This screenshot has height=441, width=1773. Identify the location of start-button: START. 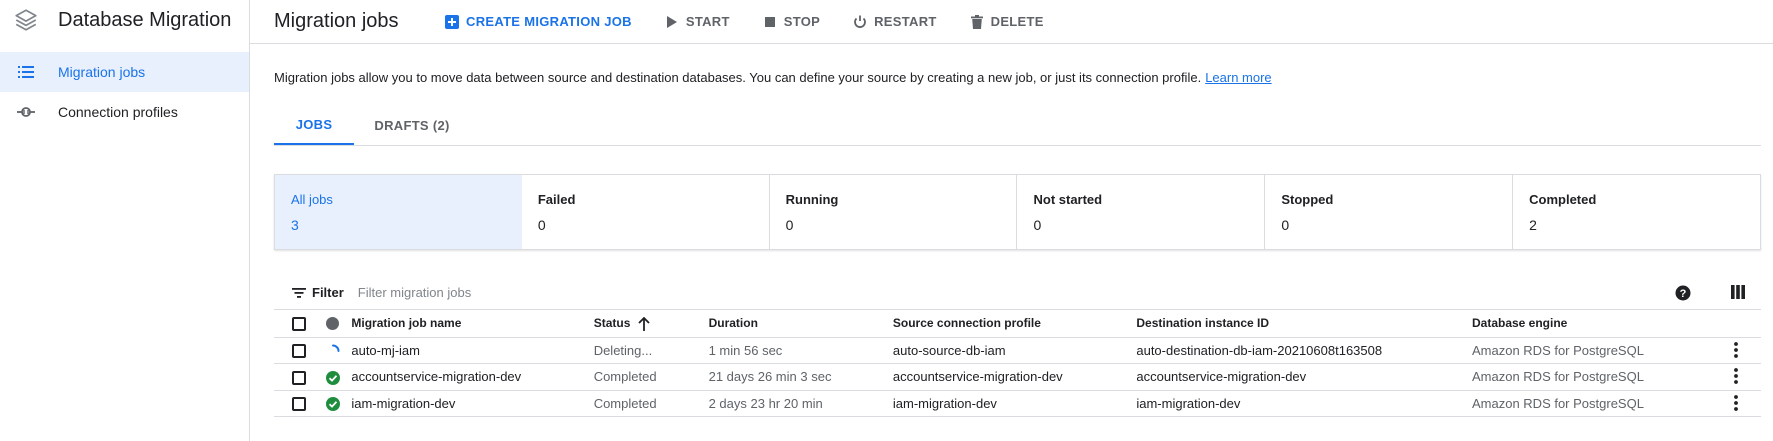
(697, 22).